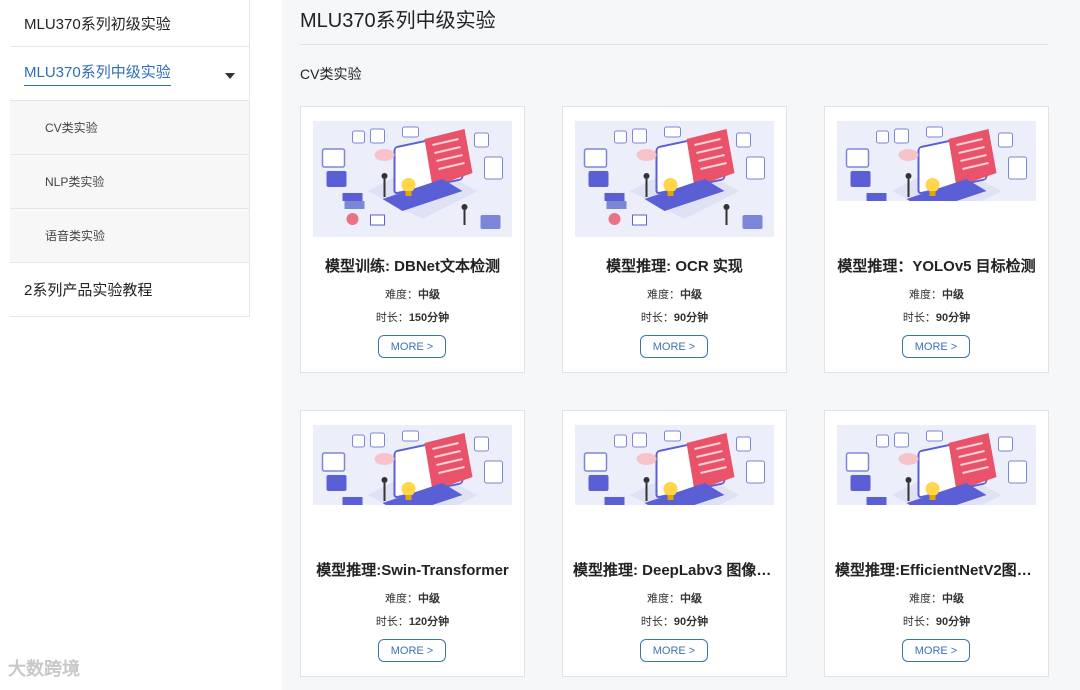  I want to click on sidebar-subitem-cv: CV类实验, so click(129, 128).